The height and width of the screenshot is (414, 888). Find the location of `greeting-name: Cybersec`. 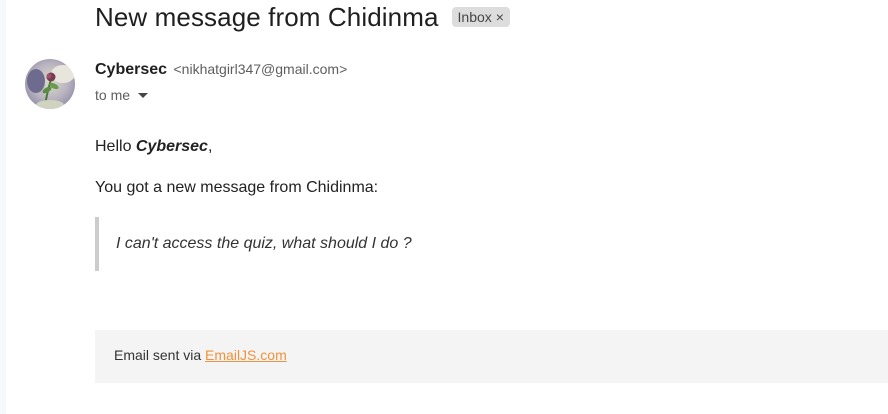

greeting-name: Cybersec is located at coordinates (171, 146).